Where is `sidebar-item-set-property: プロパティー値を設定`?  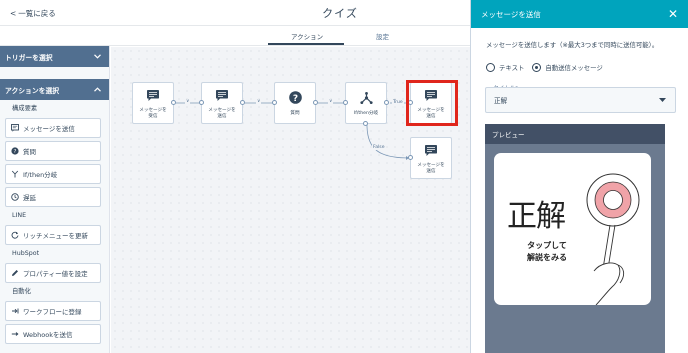
sidebar-item-set-property: プロパティー値を設定 is located at coordinates (53, 273).